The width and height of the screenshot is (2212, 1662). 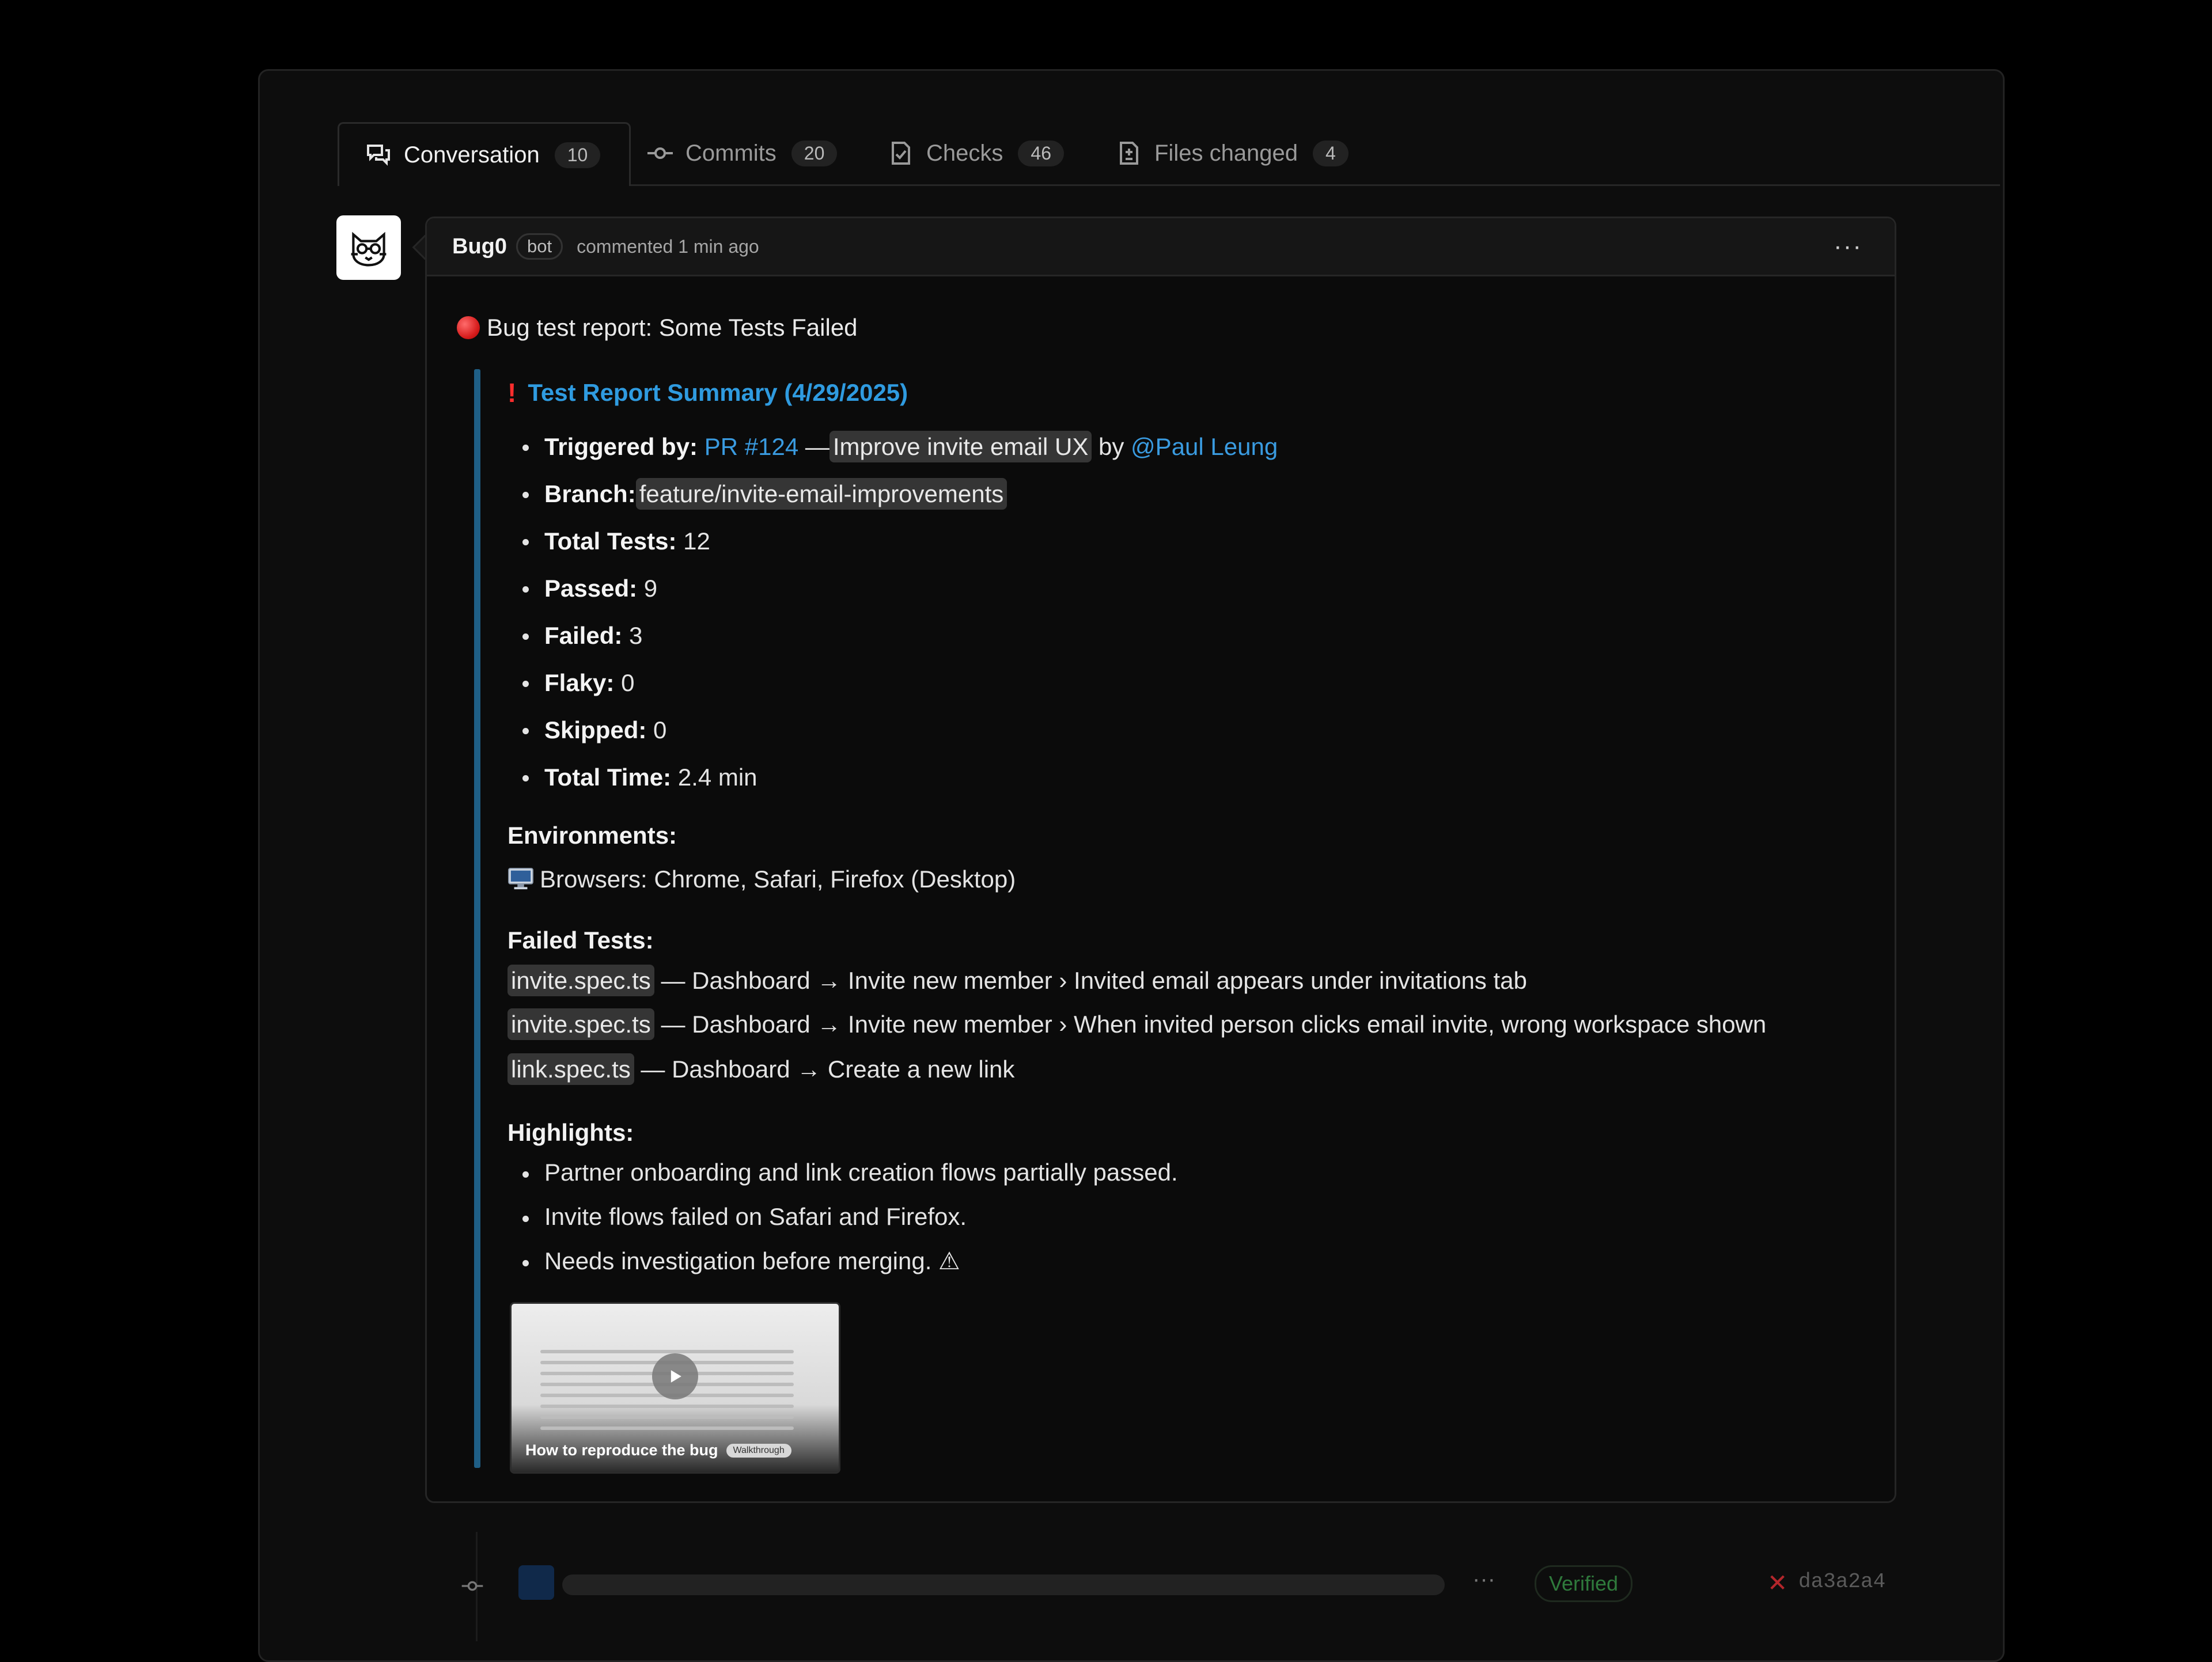 I want to click on list-item-branch: Branch: feature/invite-email-improvements, so click(x=892, y=494).